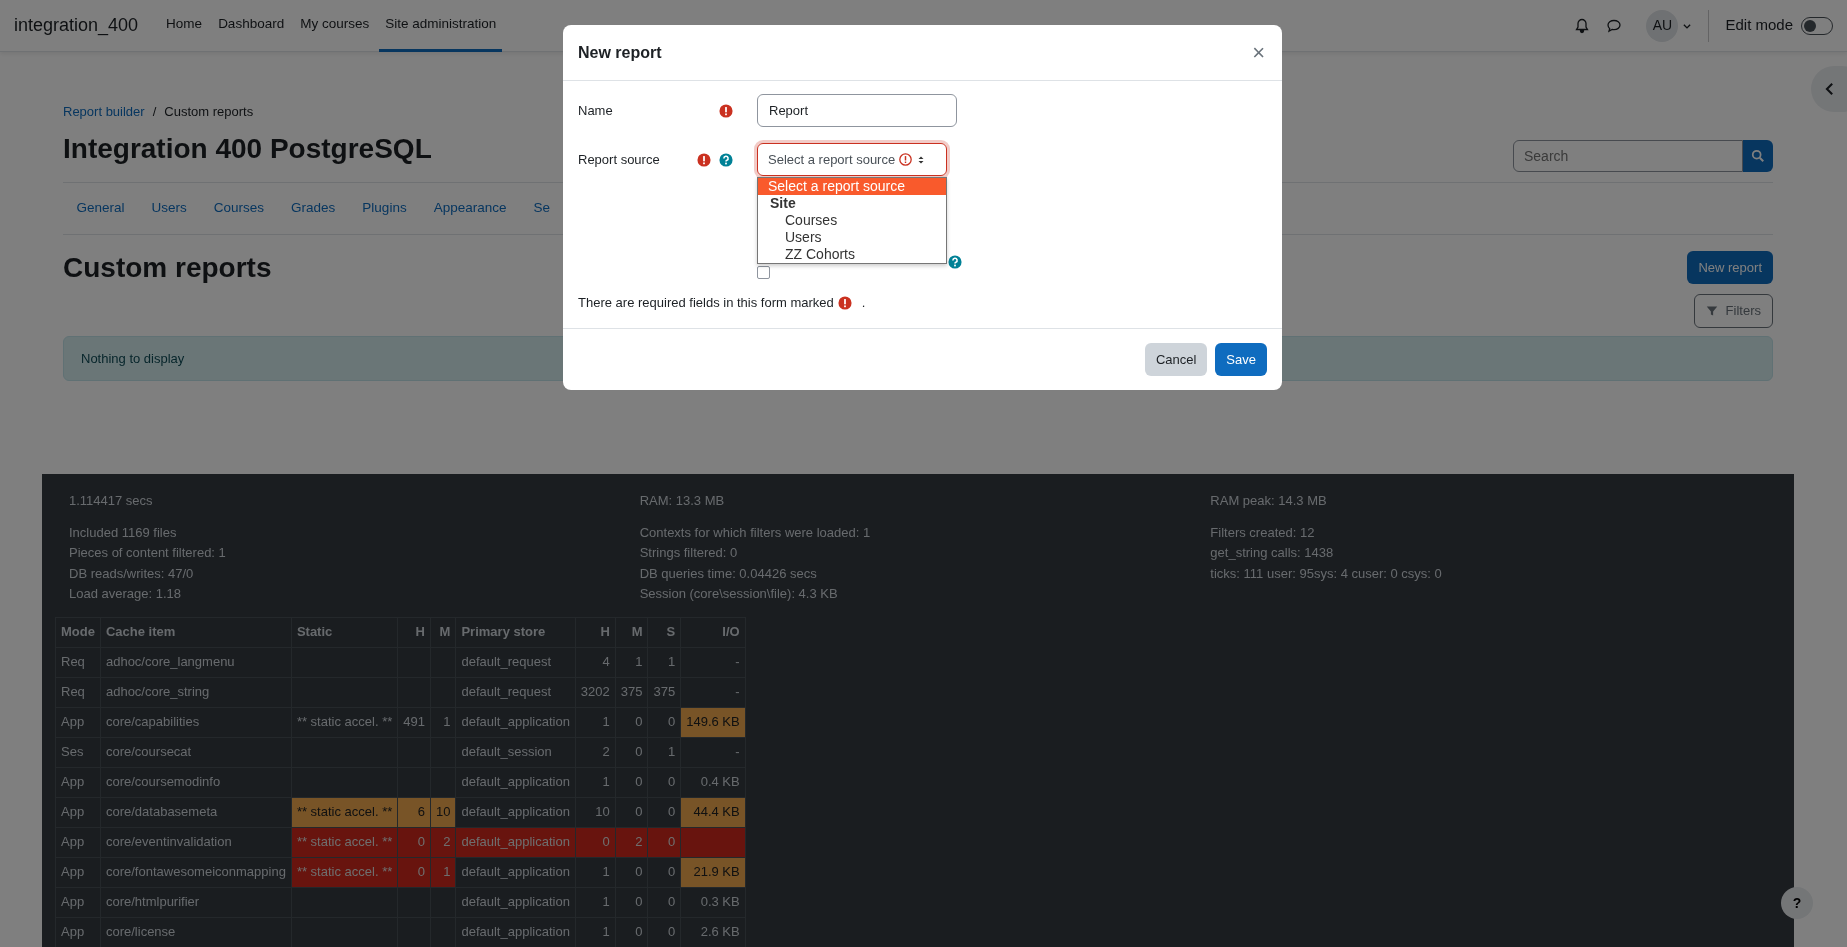  Describe the element at coordinates (739, 594) in the screenshot. I see `performance-stat: Session (core\session\file): 4.3 KB` at that location.